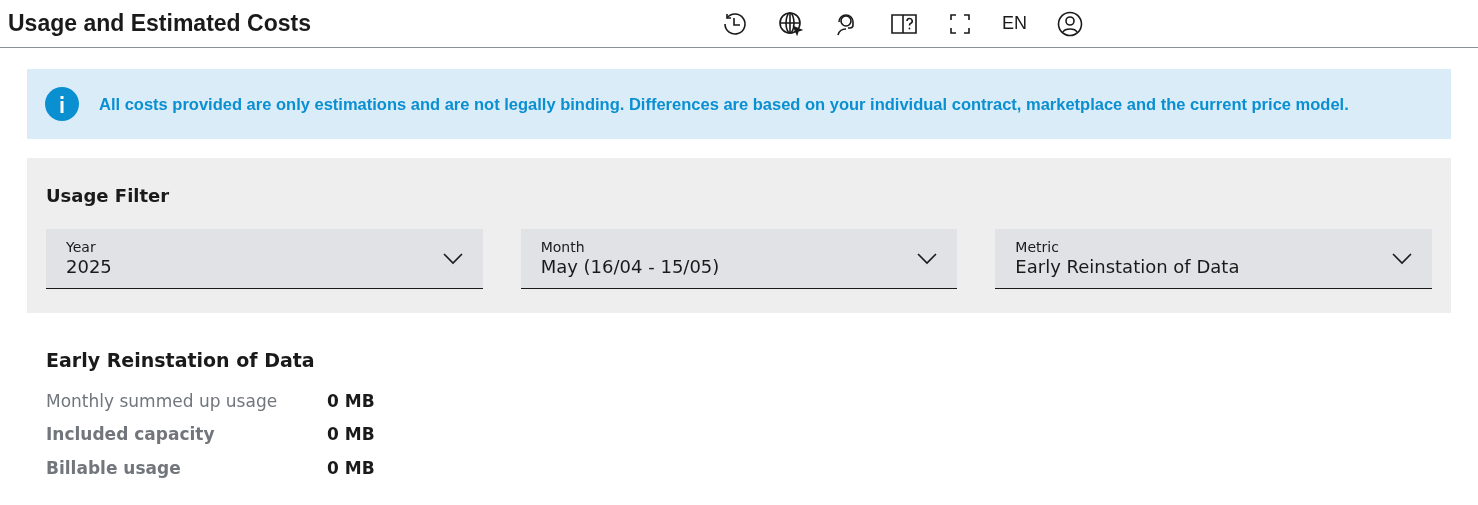 The image size is (1478, 505). Describe the element at coordinates (264, 259) in the screenshot. I see `dropdown: Year 2025` at that location.